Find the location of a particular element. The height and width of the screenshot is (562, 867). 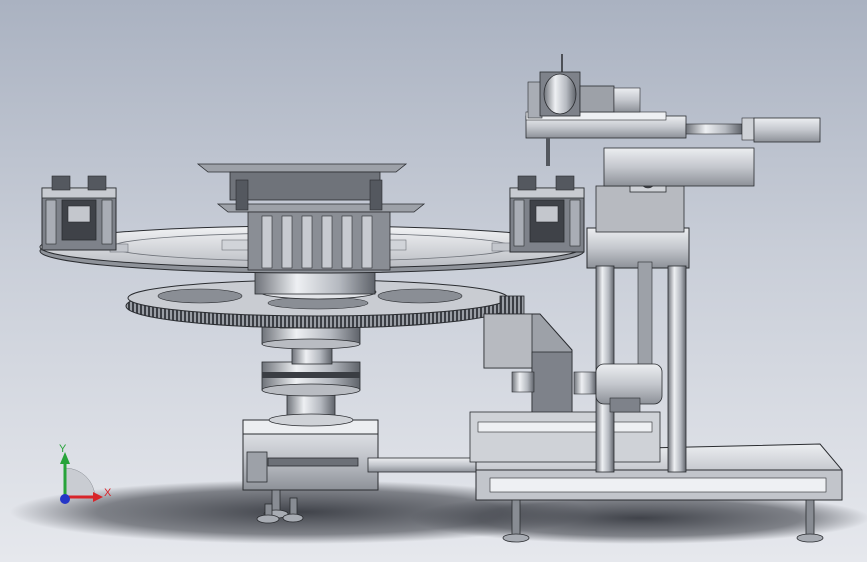

z-axis-icon is located at coordinates (65, 499).